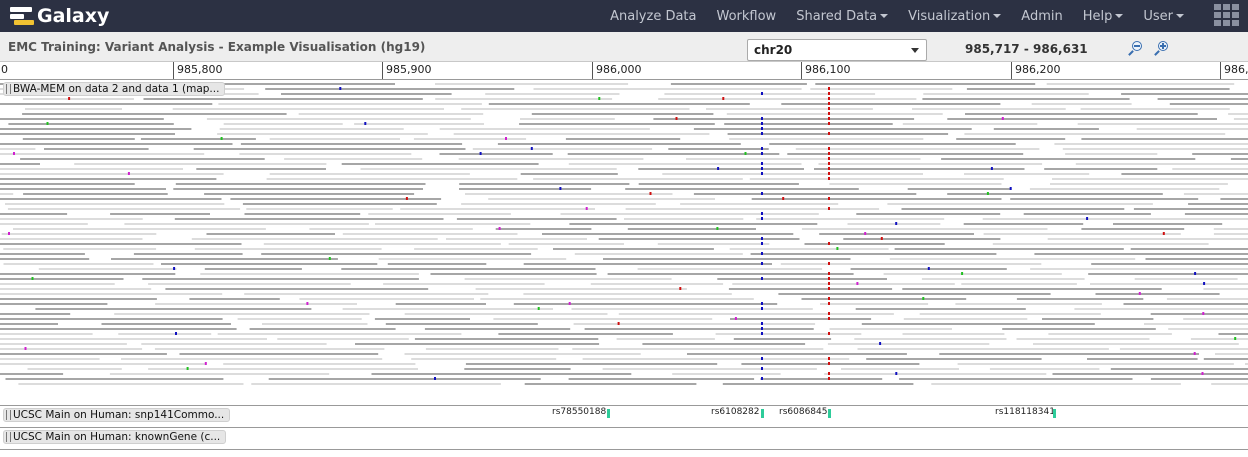 This screenshot has height=457, width=1248. I want to click on snp-feature-label: rs118118341, so click(1025, 412).